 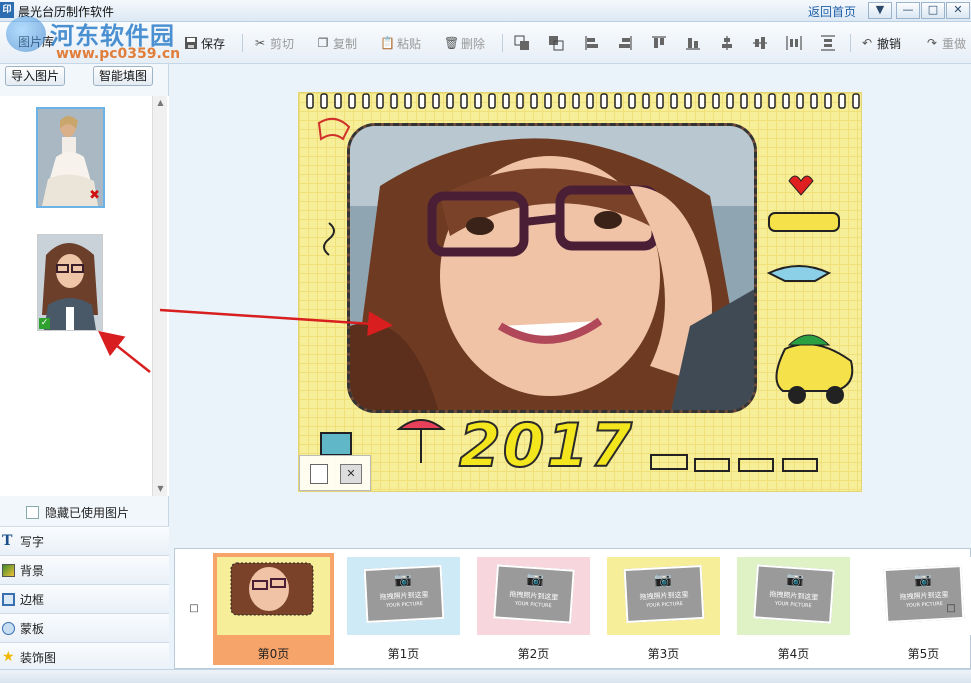 I want to click on align-left-icon, so click(x=592, y=43).